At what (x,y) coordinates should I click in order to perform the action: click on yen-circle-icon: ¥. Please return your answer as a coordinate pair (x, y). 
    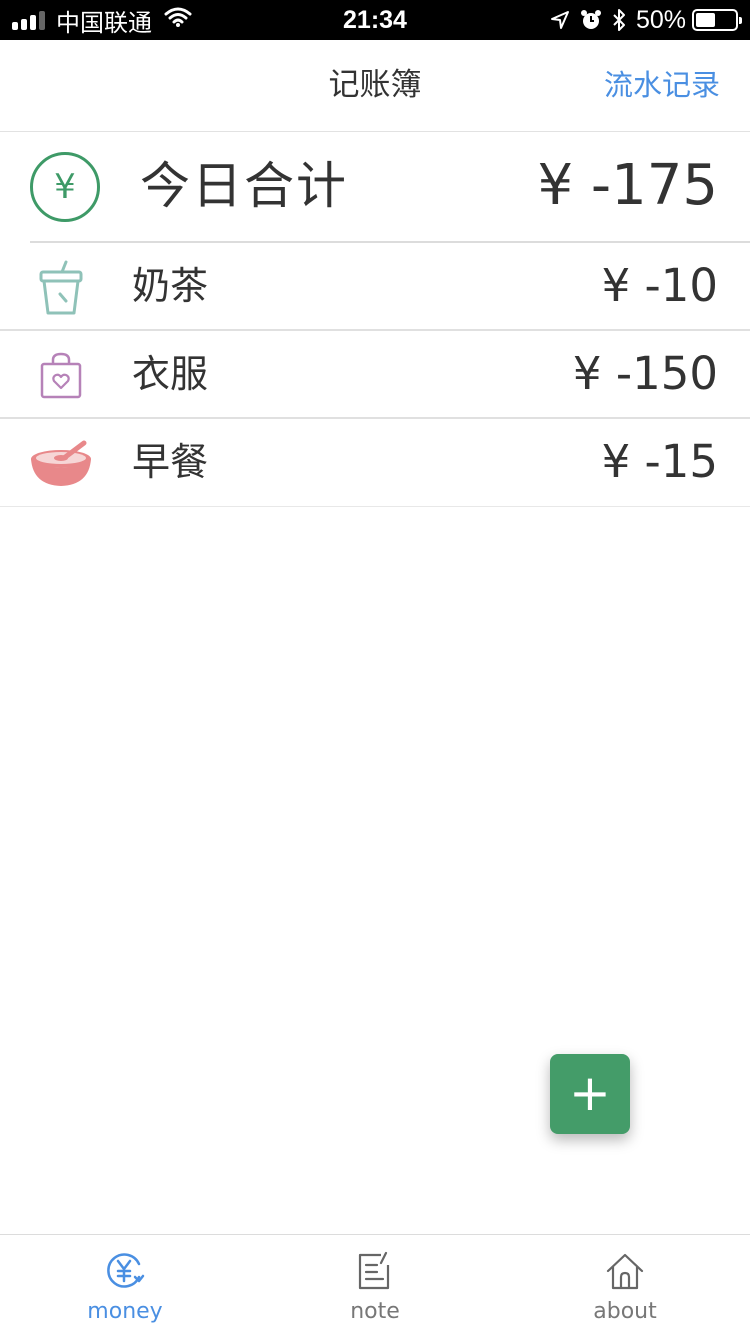
    Looking at the image, I should click on (65, 187).